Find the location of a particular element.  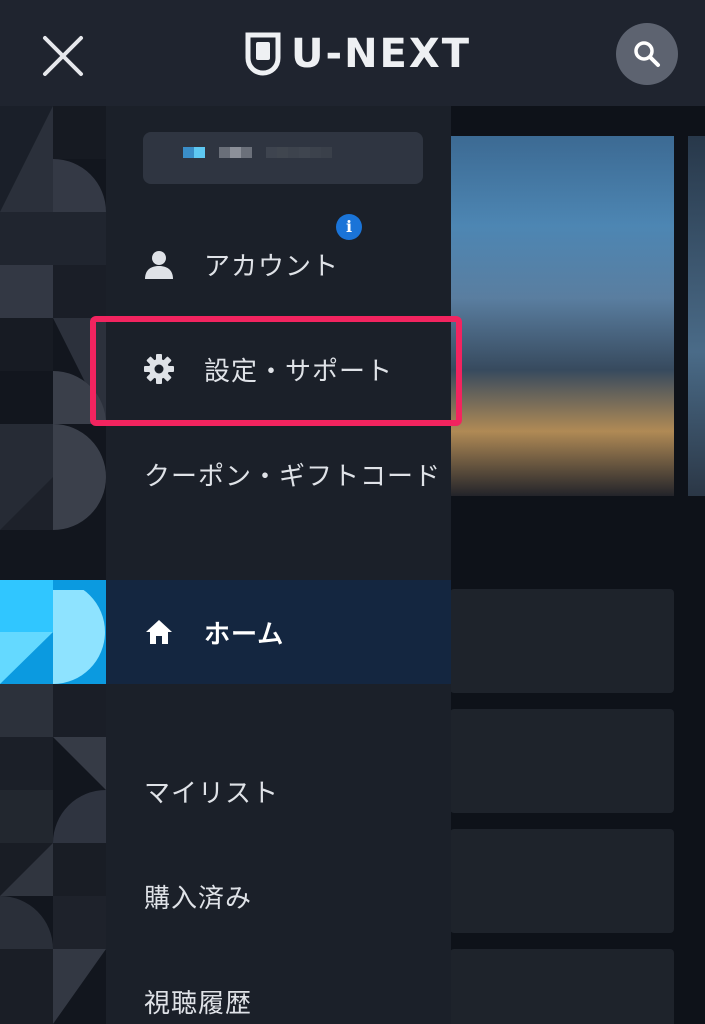

profile-name-pill is located at coordinates (283, 158).